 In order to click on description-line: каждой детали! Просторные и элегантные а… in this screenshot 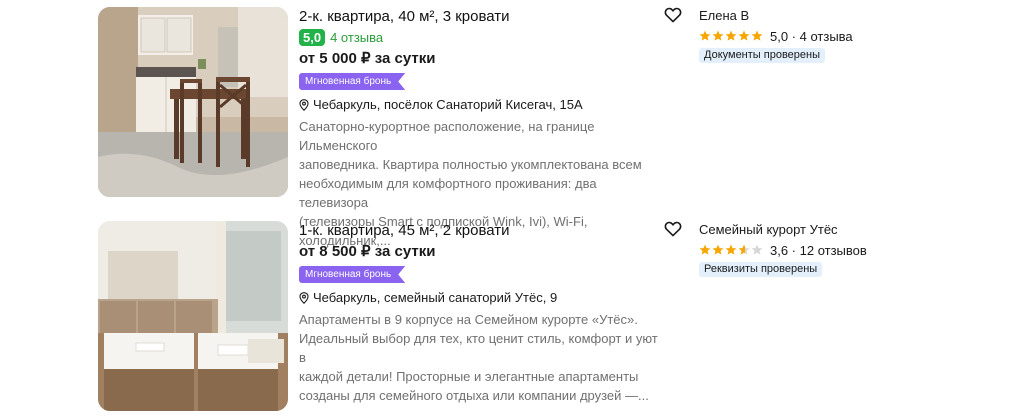, I will do `click(469, 376)`.